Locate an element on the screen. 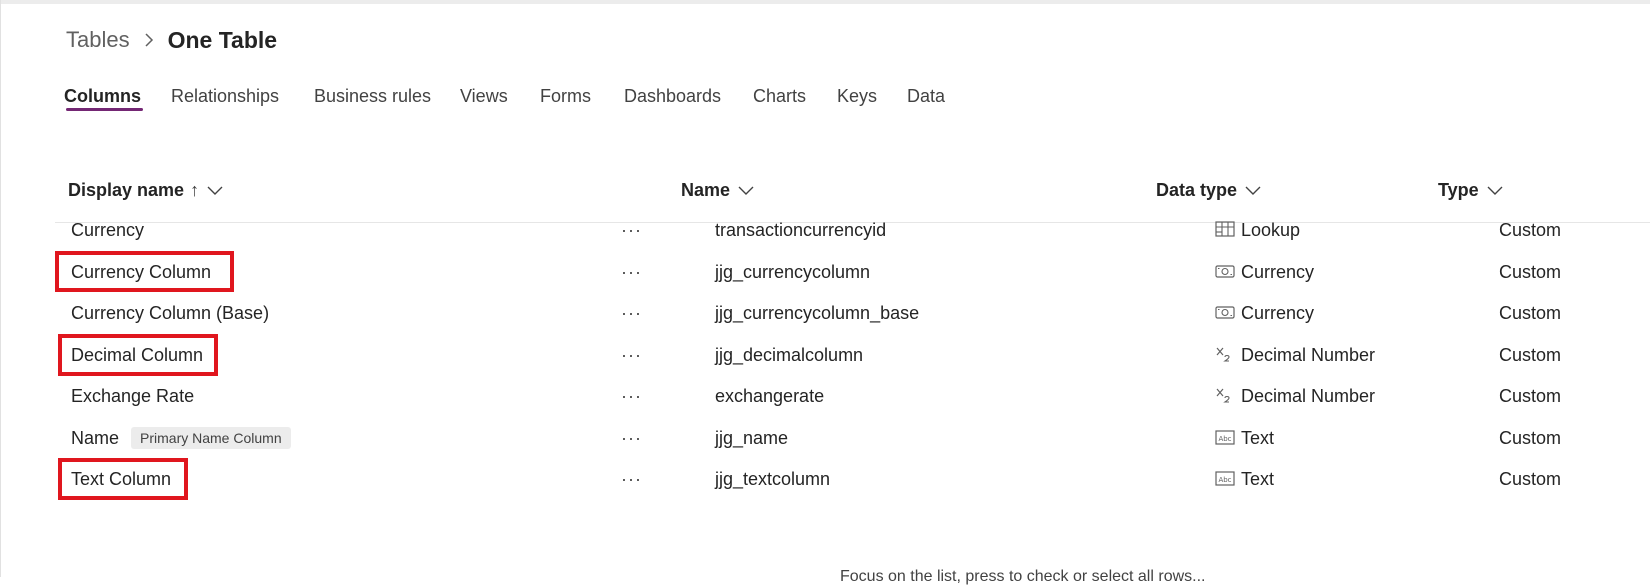  name-cell: exchangerate is located at coordinates (770, 395).